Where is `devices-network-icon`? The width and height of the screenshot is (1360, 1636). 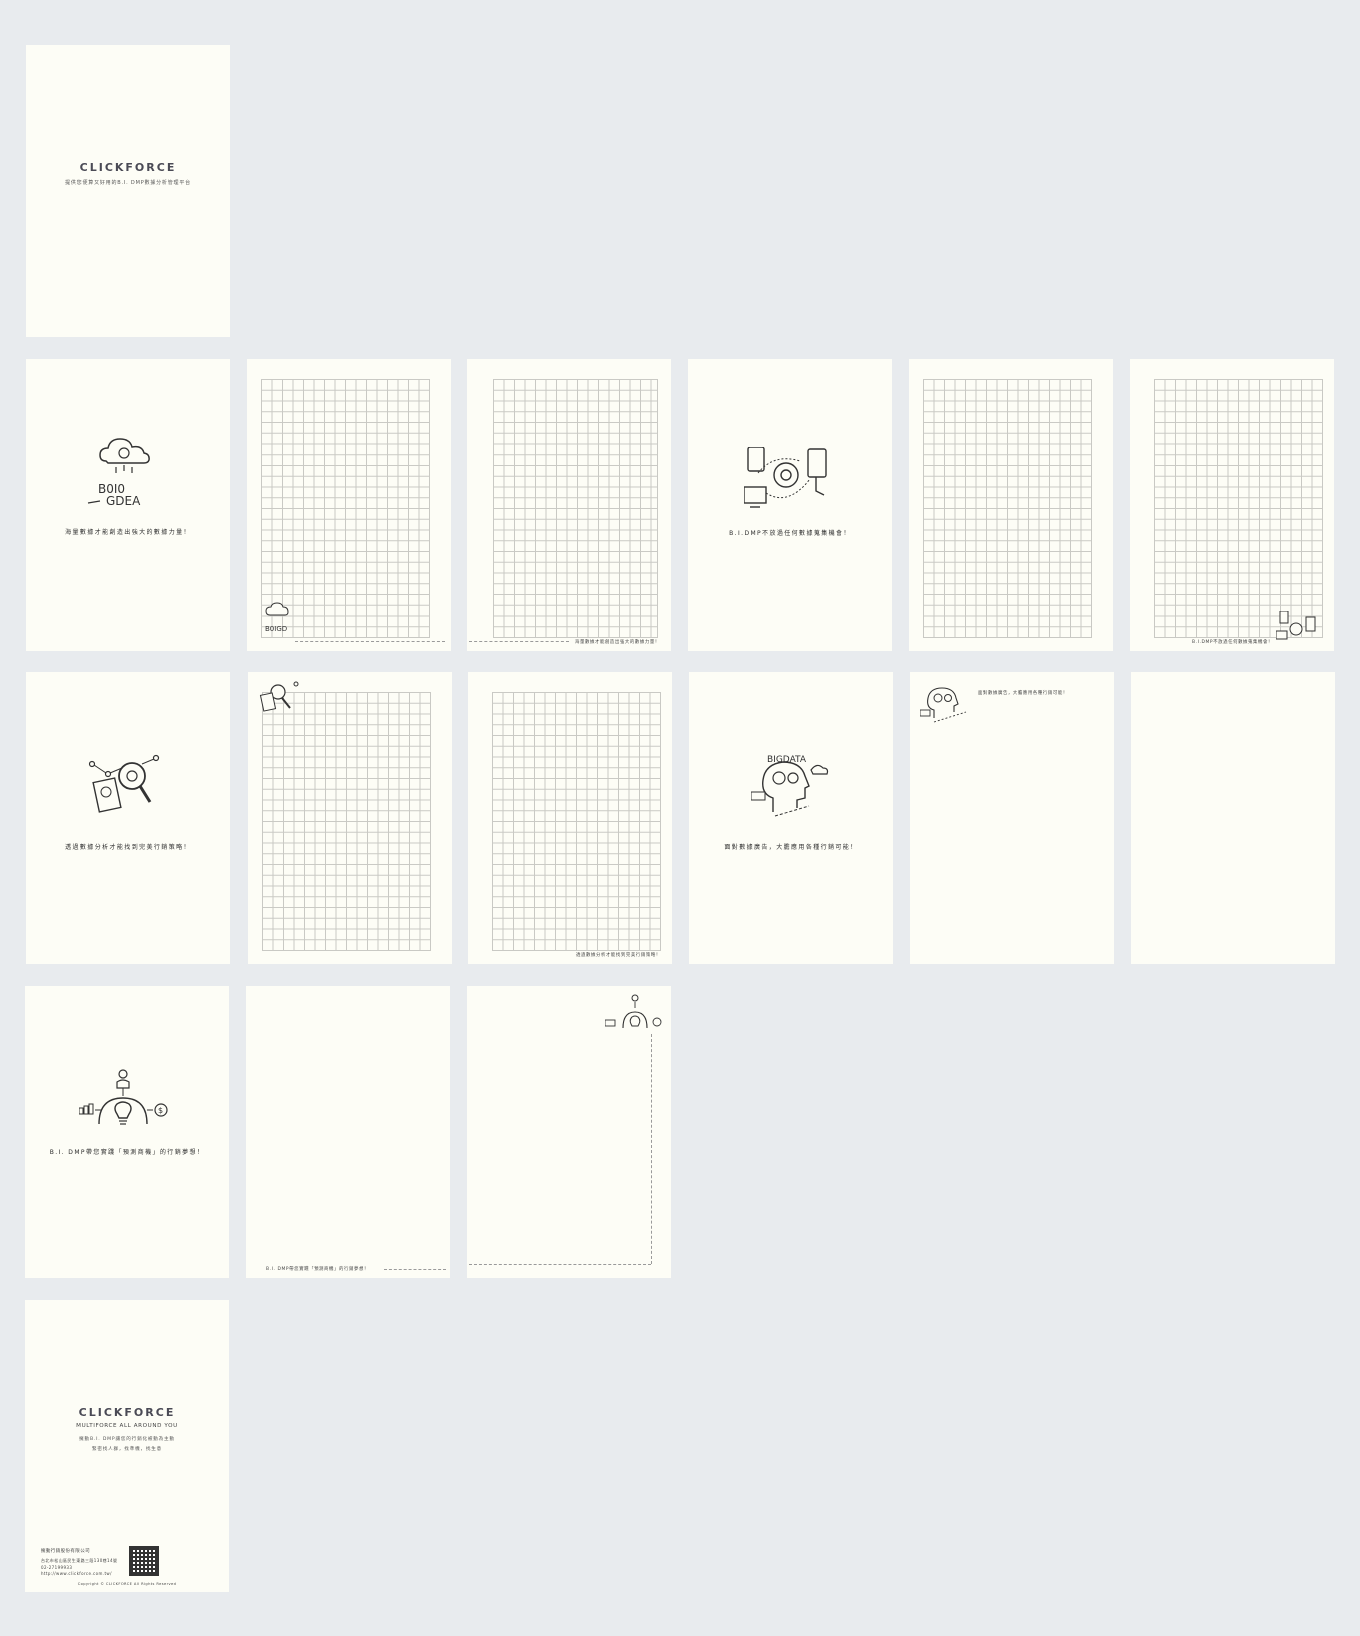 devices-network-icon is located at coordinates (790, 479).